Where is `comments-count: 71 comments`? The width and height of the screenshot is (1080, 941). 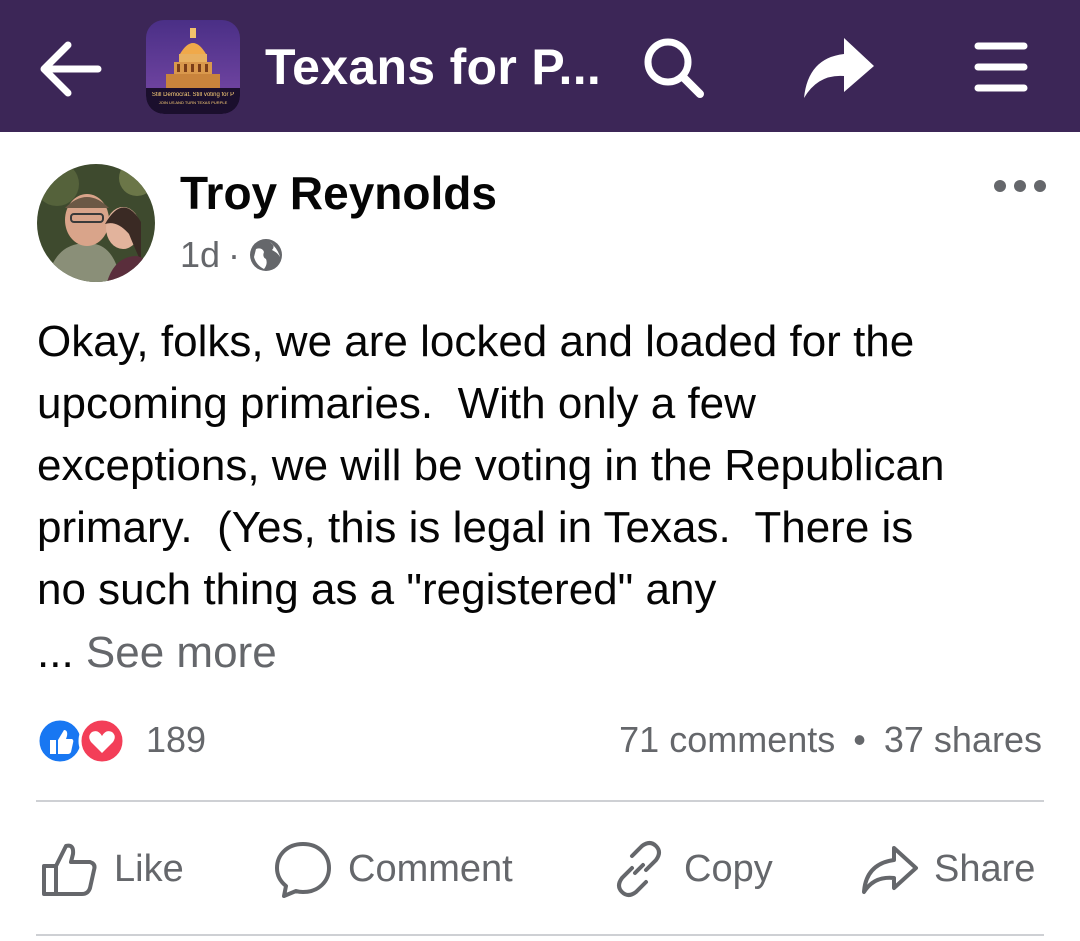 comments-count: 71 comments is located at coordinates (727, 739).